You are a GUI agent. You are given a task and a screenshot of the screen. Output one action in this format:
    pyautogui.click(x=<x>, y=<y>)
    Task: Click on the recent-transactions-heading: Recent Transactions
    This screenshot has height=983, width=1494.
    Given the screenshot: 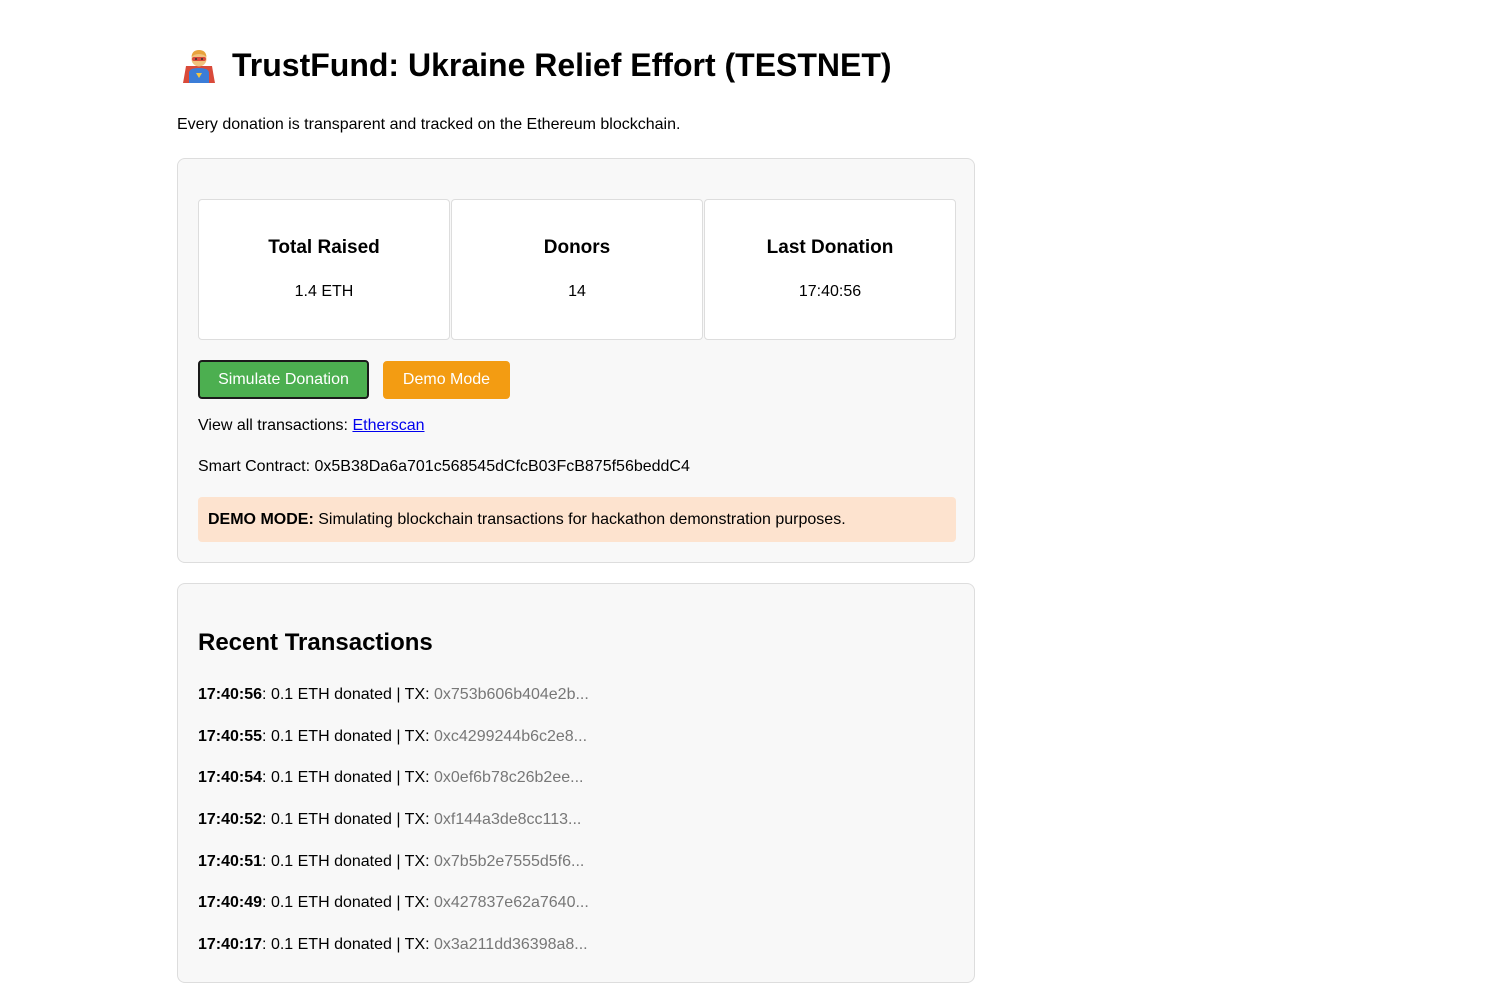 What is the action you would take?
    pyautogui.click(x=315, y=642)
    